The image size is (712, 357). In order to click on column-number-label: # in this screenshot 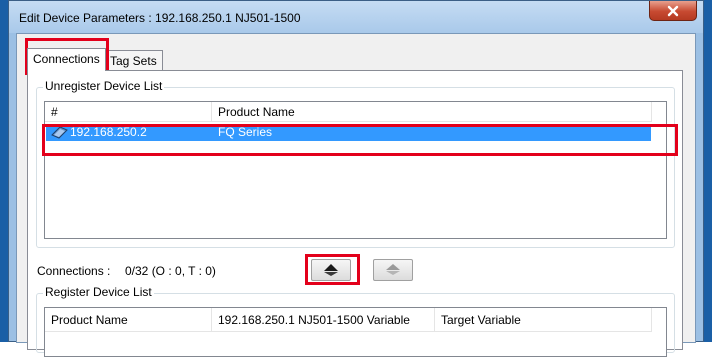, I will do `click(54, 112)`.